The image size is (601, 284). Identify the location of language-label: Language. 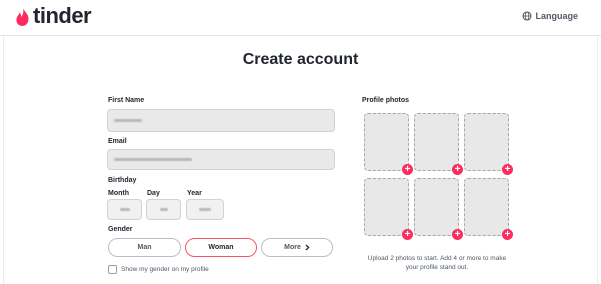
(556, 16).